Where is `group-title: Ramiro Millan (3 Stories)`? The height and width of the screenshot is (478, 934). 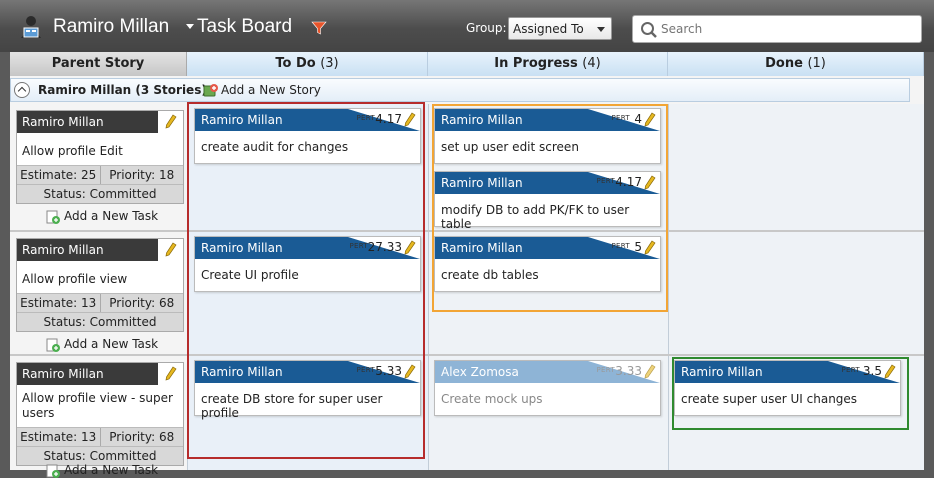
group-title: Ramiro Millan (3 Stories) is located at coordinates (122, 90).